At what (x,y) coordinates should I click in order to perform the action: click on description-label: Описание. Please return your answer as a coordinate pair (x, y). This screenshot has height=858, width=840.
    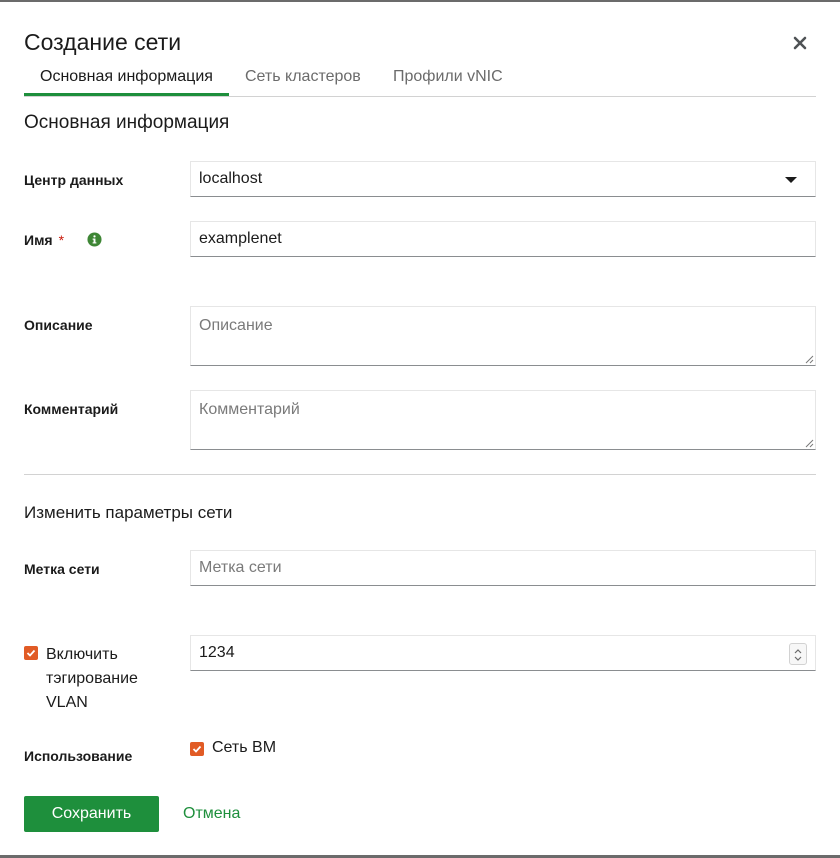
    Looking at the image, I should click on (58, 325).